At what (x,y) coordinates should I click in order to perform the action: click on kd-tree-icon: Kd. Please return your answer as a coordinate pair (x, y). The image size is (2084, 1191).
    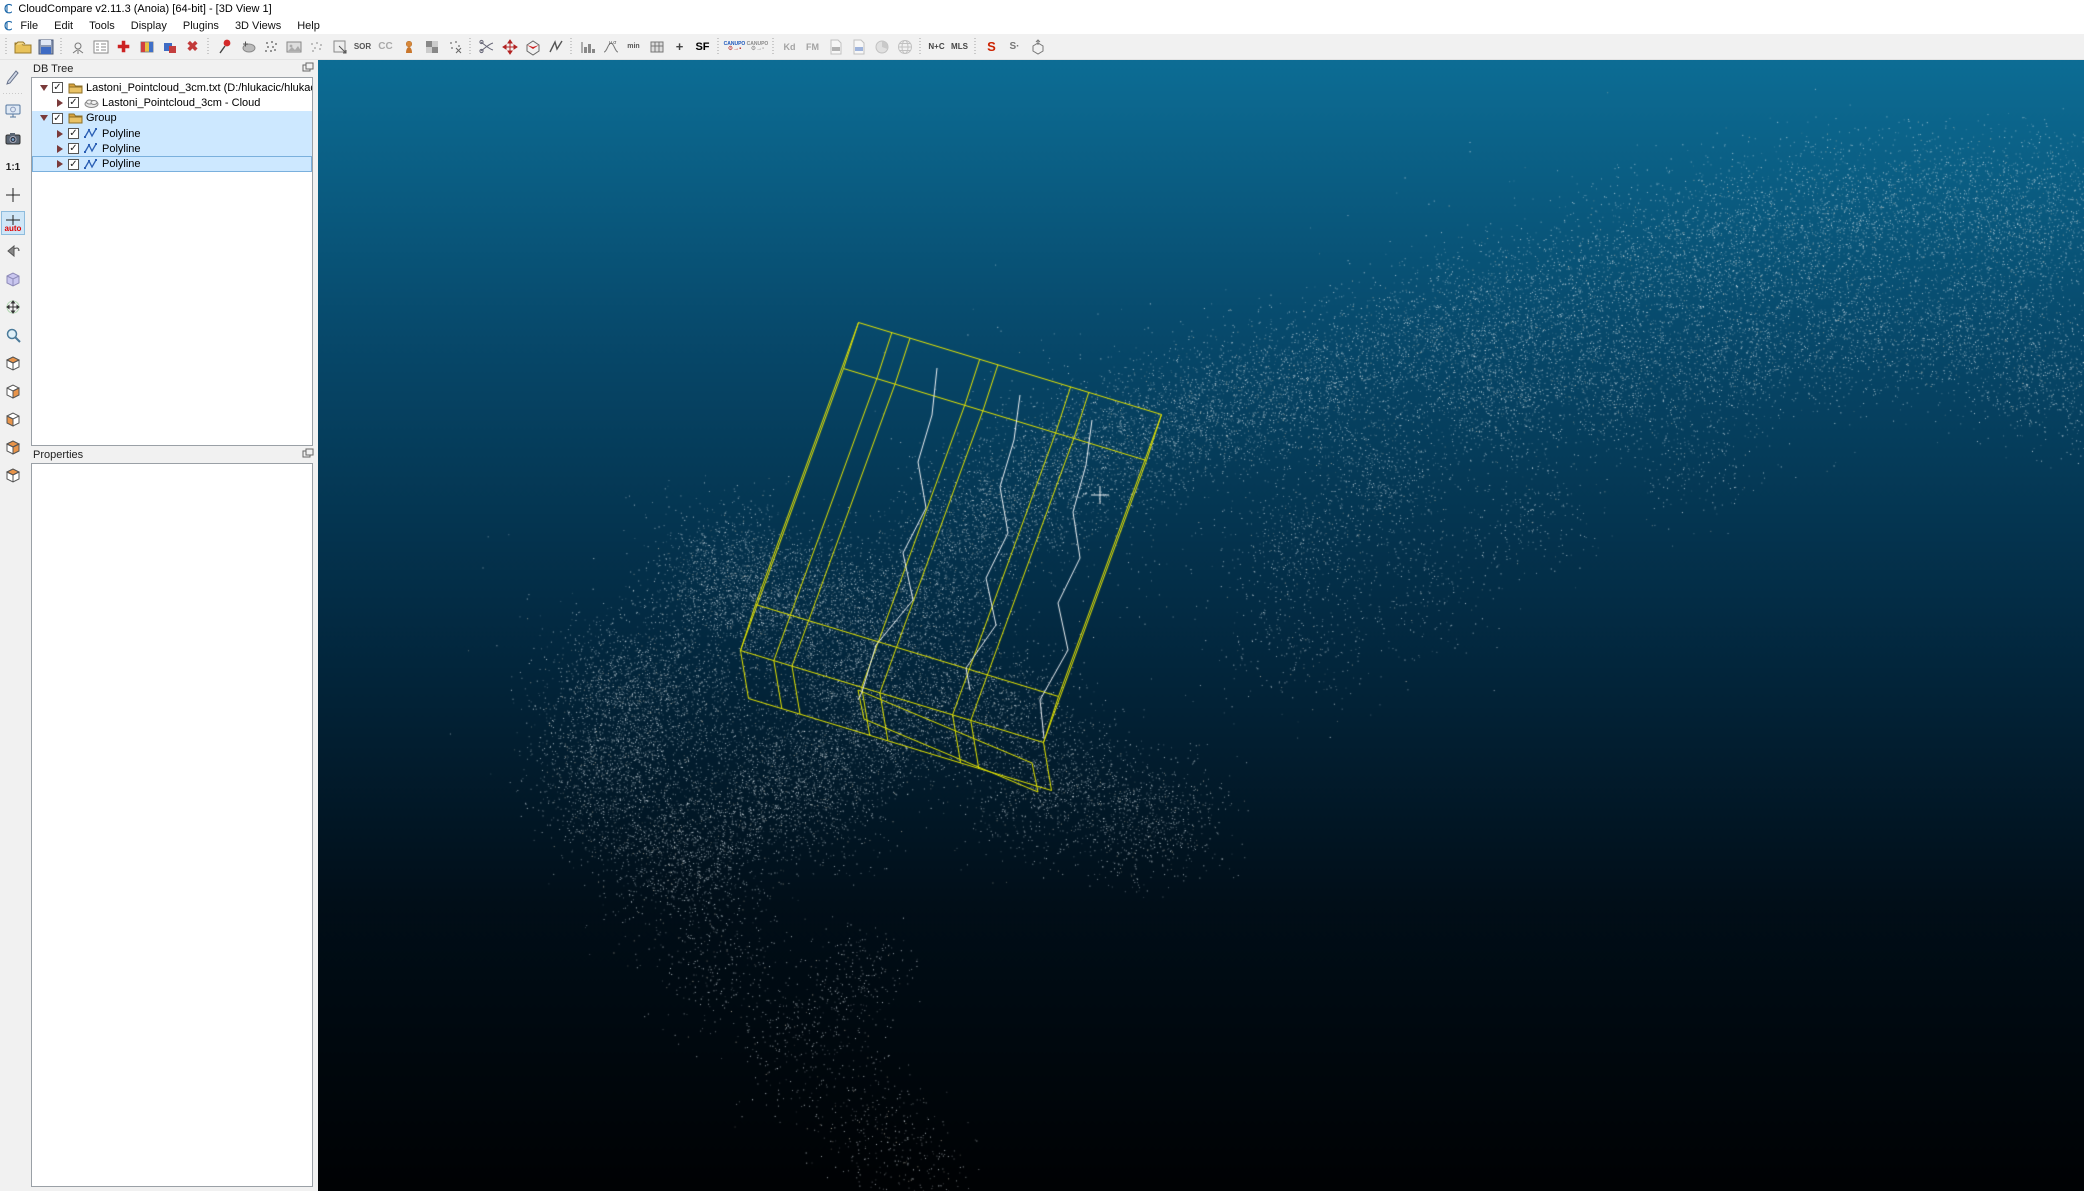
    Looking at the image, I should click on (789, 47).